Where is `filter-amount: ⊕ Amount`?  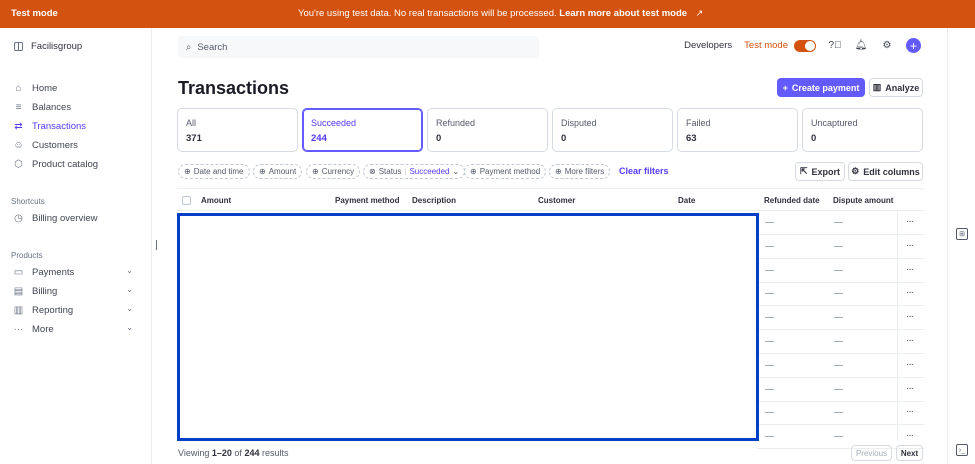
filter-amount: ⊕ Amount is located at coordinates (278, 171).